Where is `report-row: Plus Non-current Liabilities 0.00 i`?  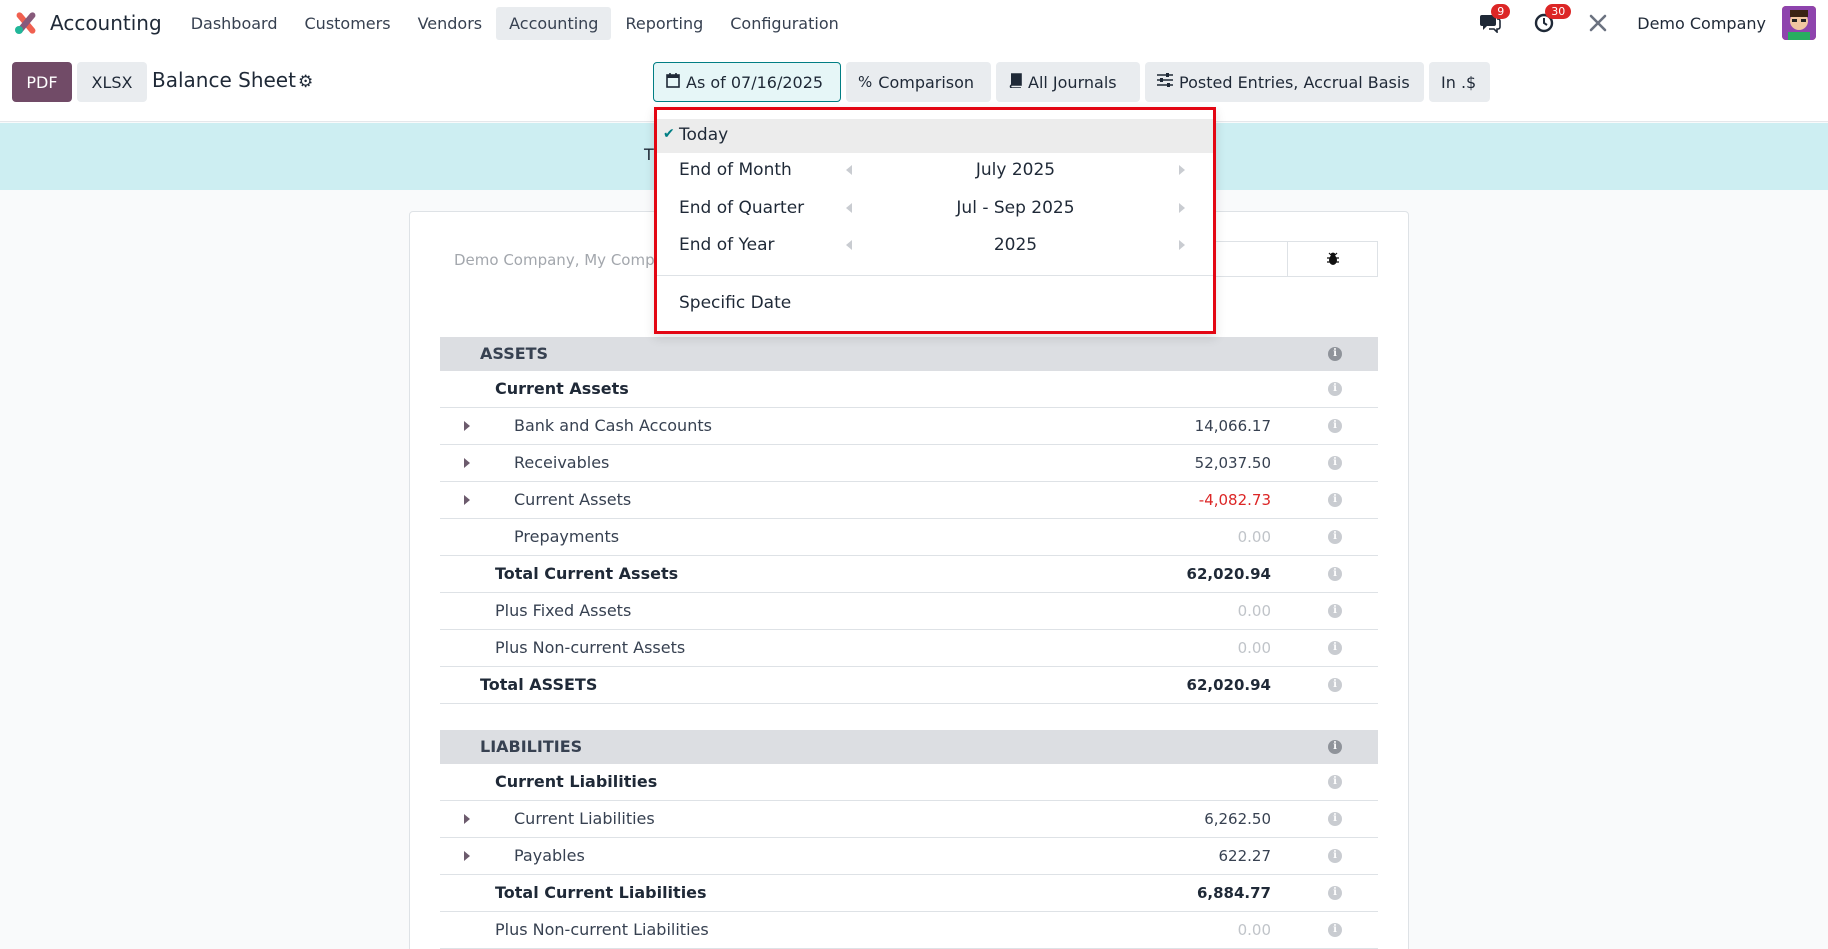 report-row: Plus Non-current Liabilities 0.00 i is located at coordinates (909, 930).